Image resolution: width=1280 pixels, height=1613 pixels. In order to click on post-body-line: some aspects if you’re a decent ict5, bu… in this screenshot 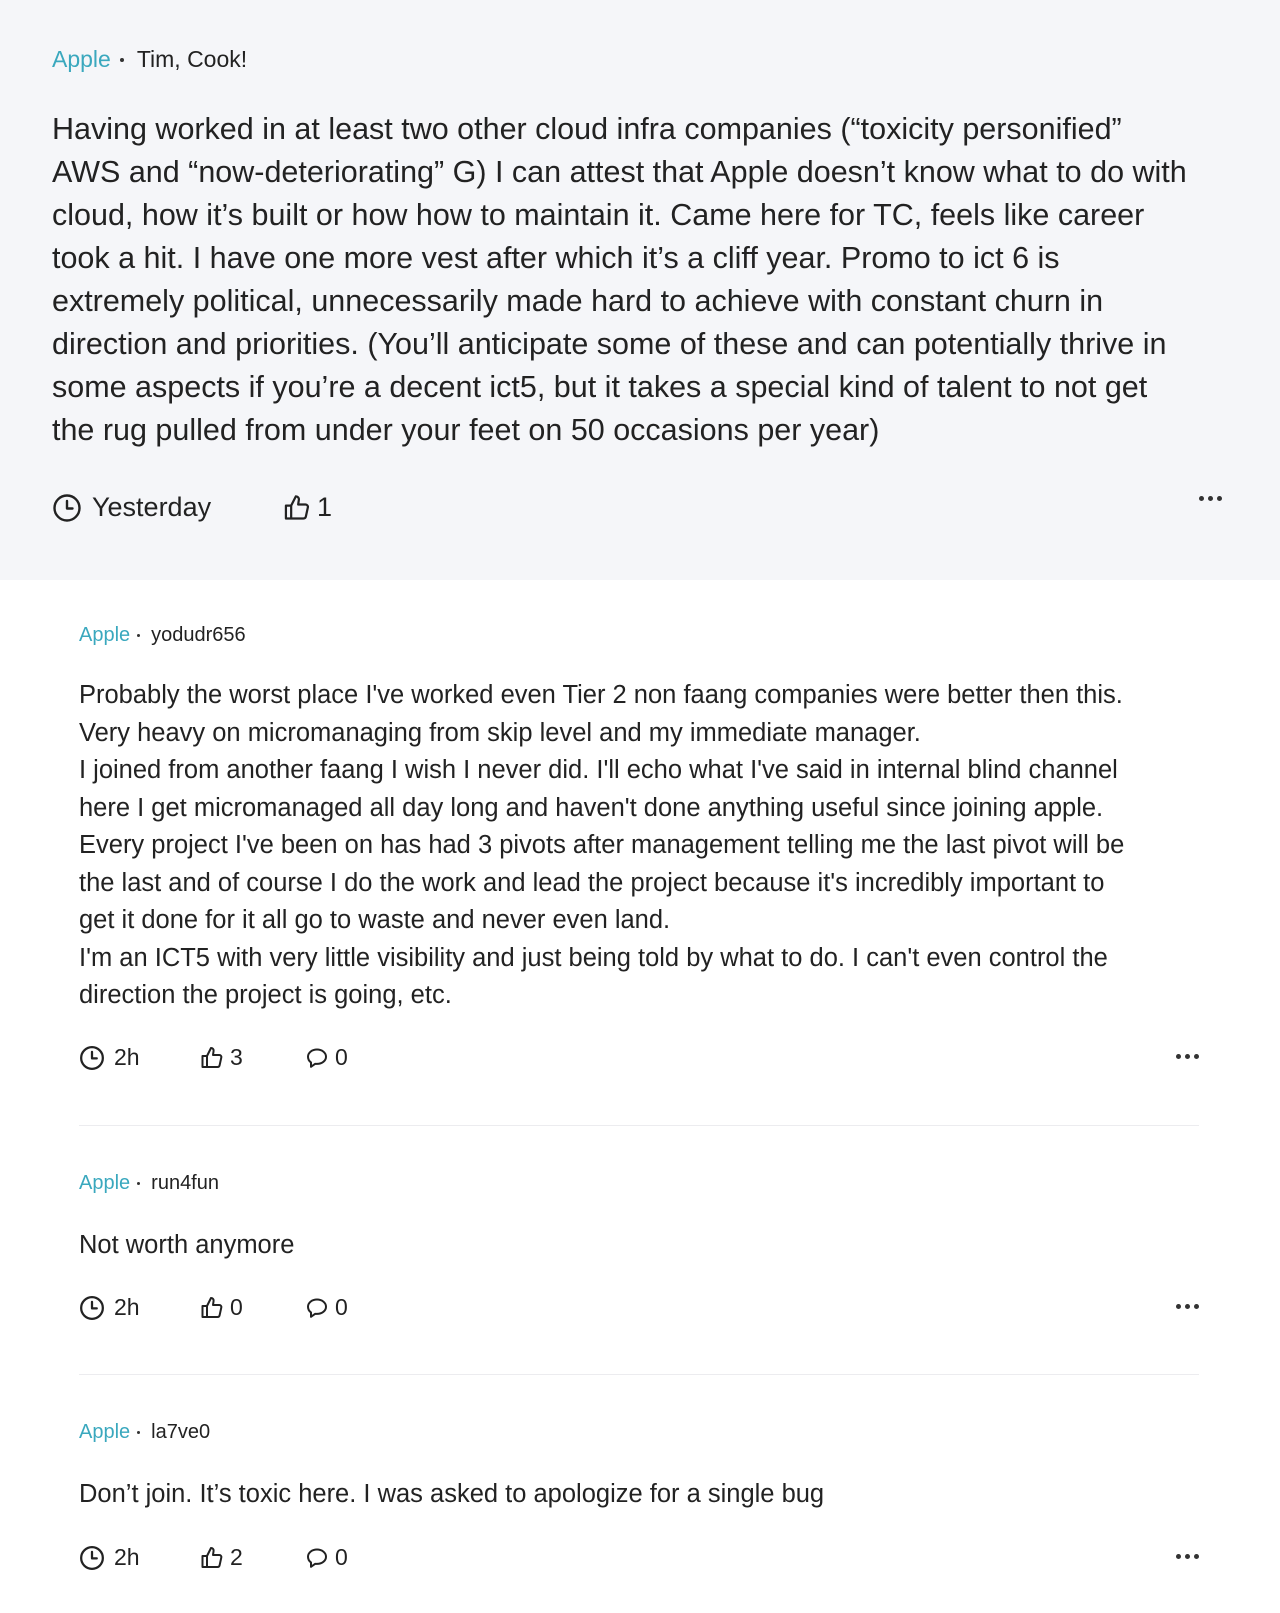, I will do `click(600, 387)`.